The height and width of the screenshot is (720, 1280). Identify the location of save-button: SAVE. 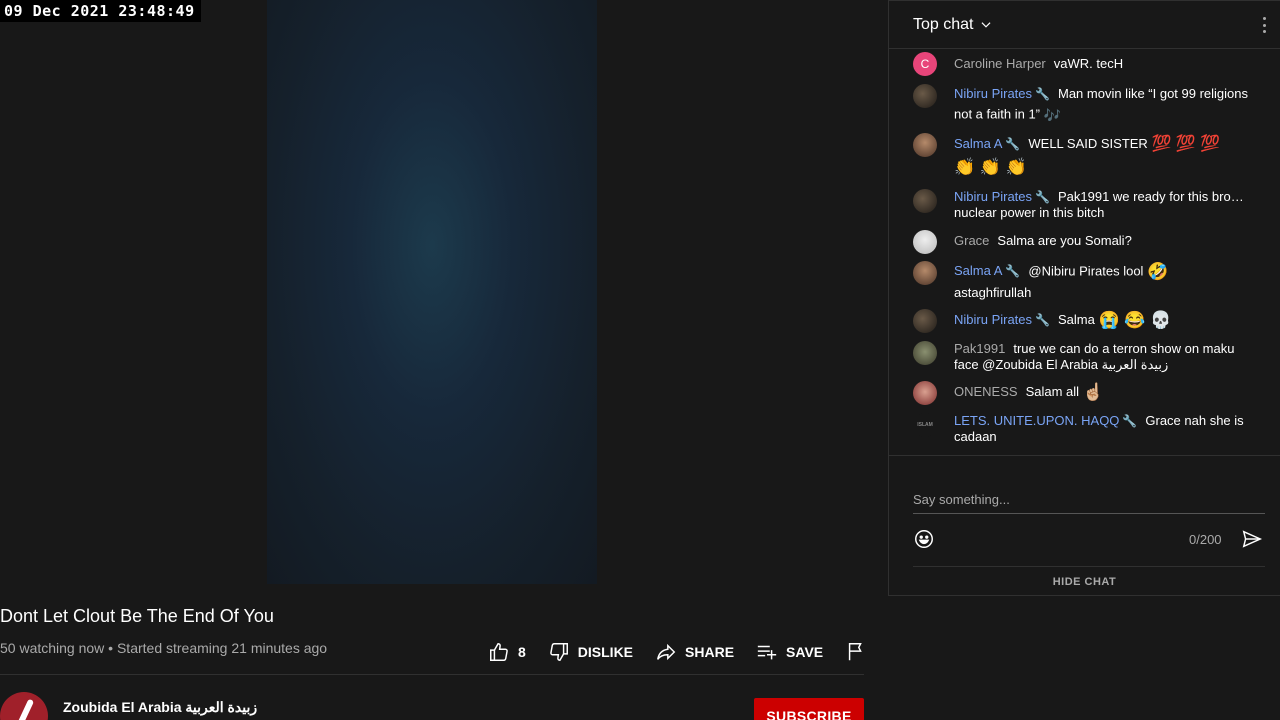
(789, 652).